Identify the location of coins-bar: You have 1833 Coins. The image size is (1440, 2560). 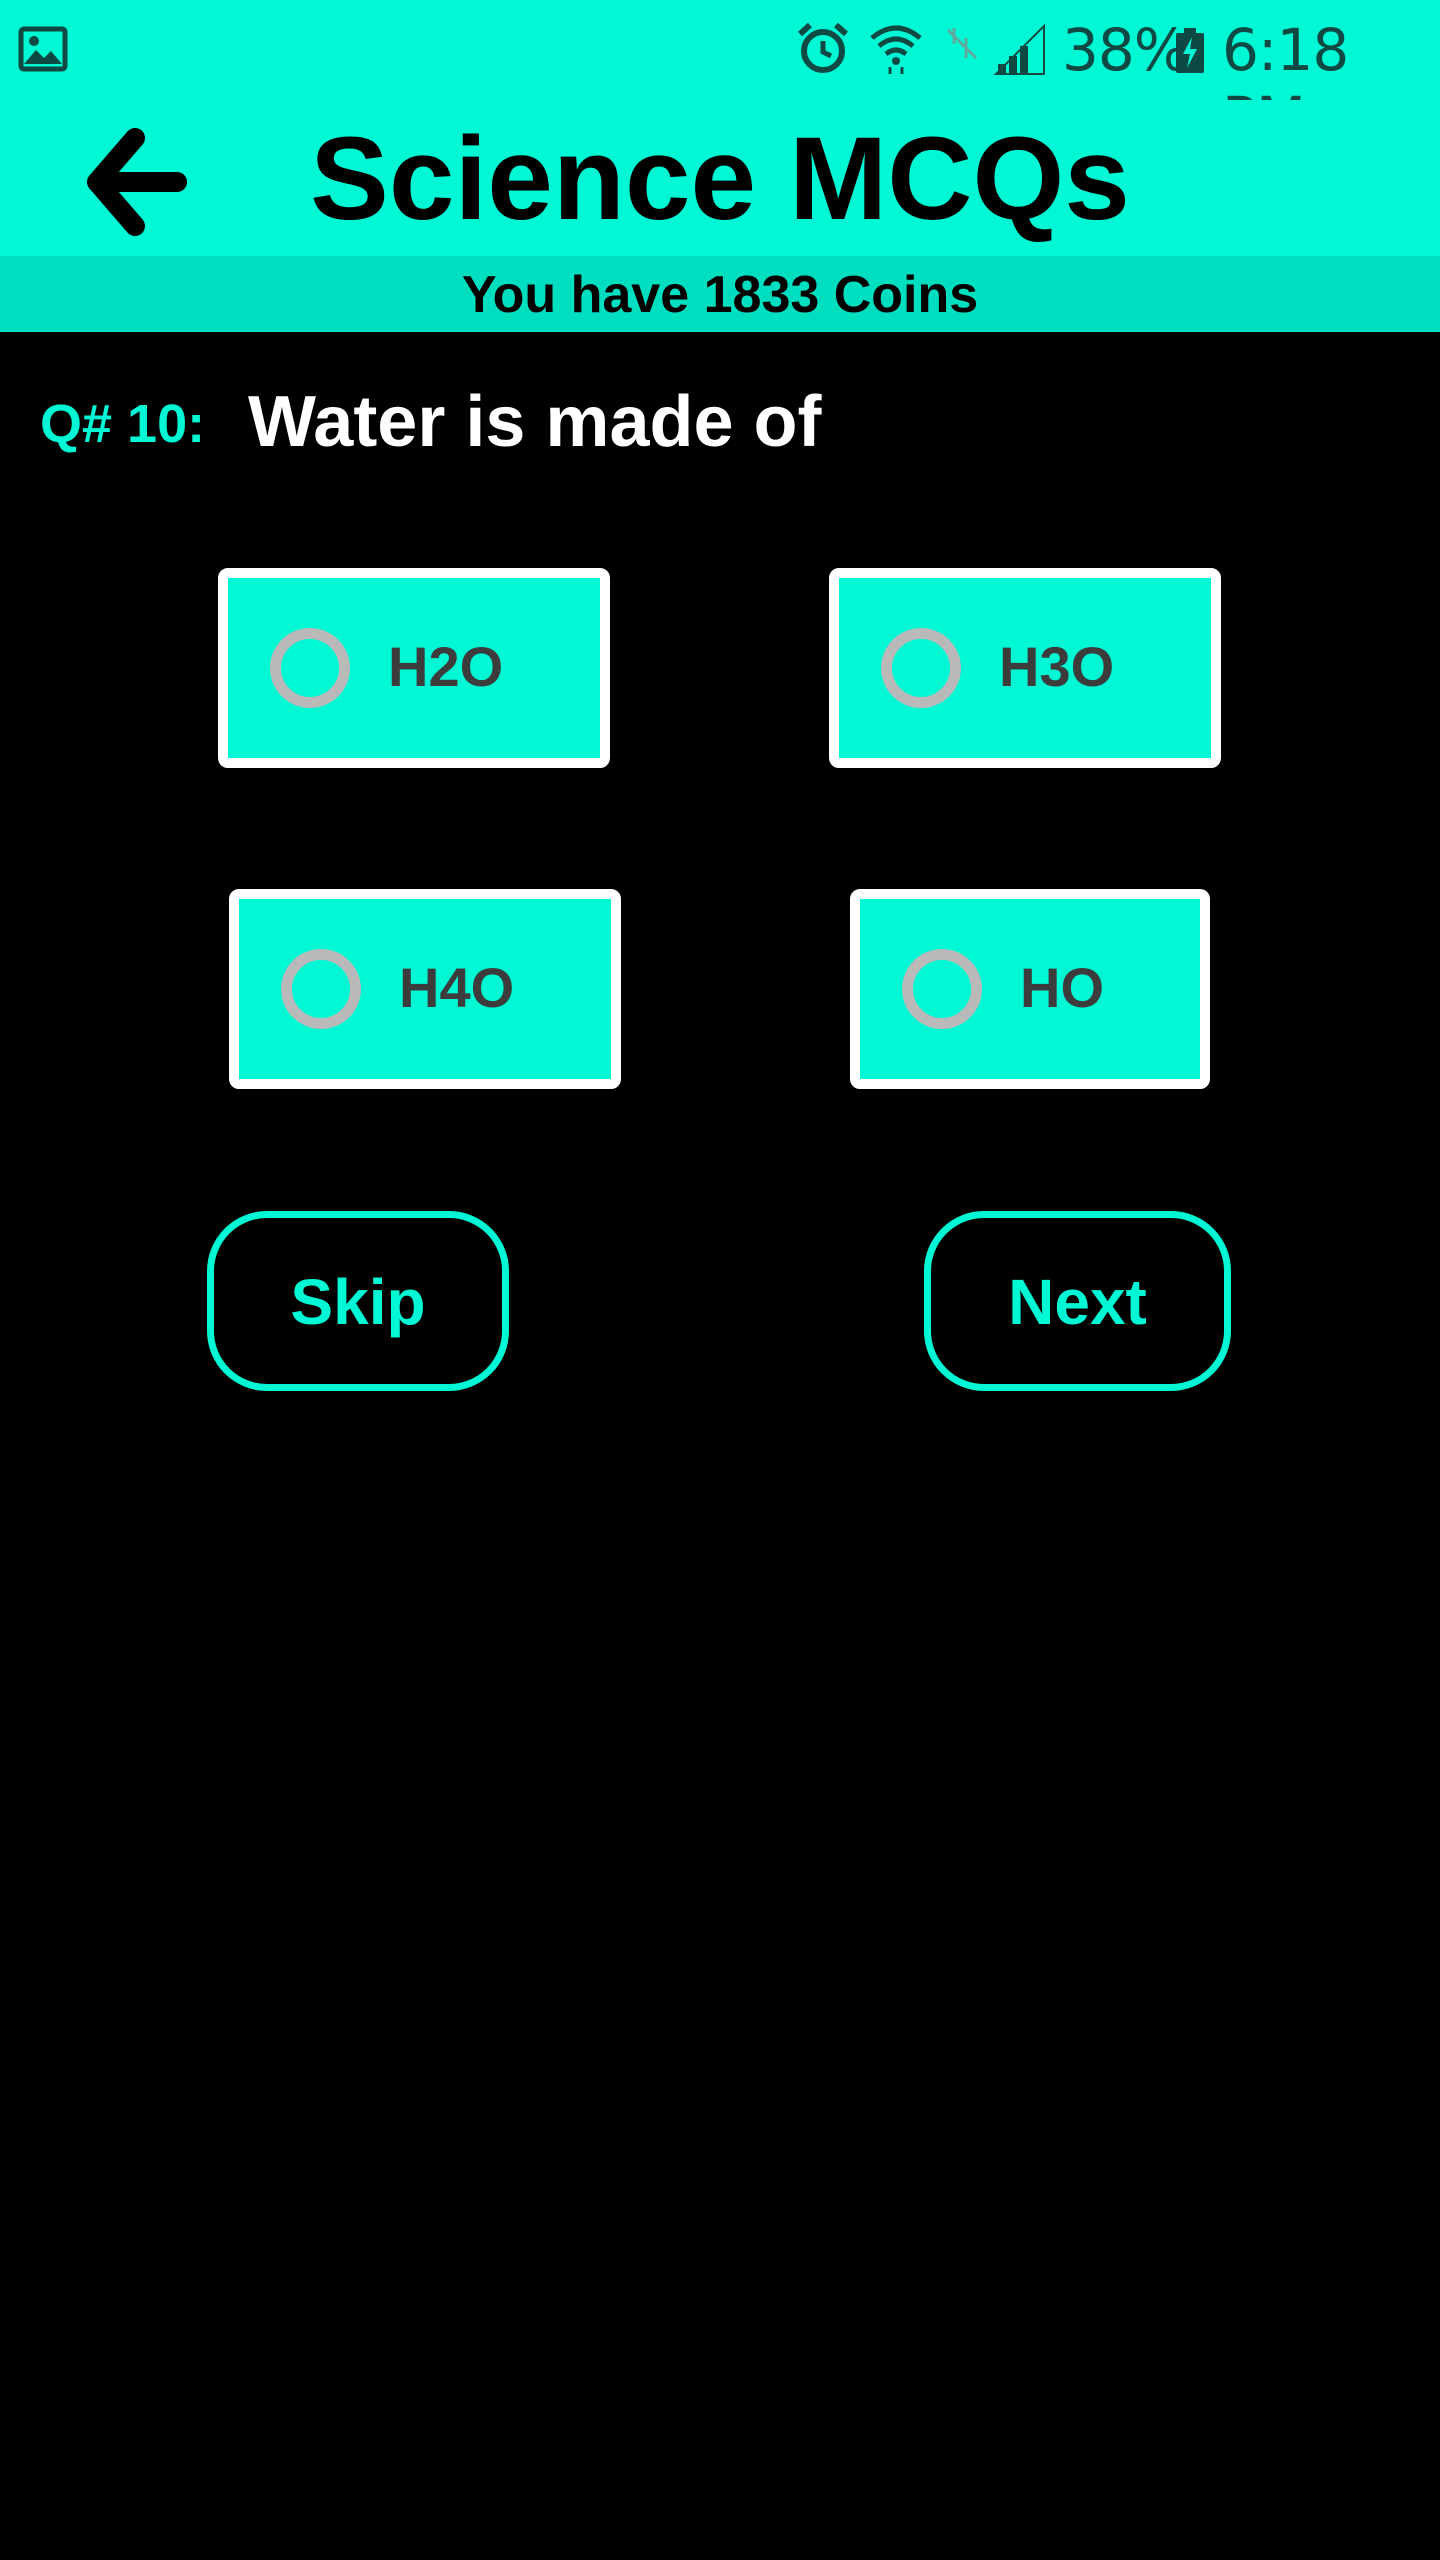
(720, 294).